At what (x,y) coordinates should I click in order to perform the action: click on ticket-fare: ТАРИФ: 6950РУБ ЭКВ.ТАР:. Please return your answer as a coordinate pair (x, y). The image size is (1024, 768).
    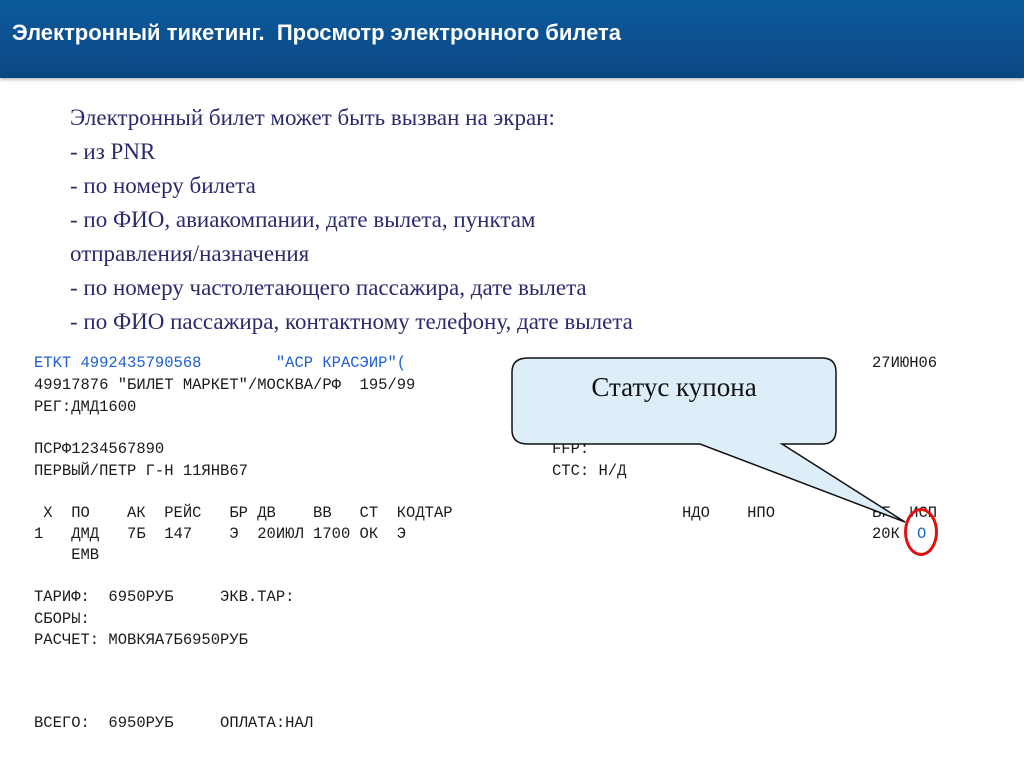
    Looking at the image, I should click on (164, 597).